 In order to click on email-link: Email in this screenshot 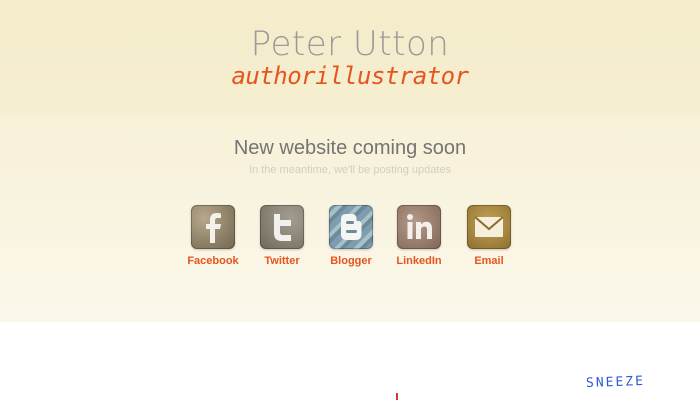, I will do `click(489, 236)`.